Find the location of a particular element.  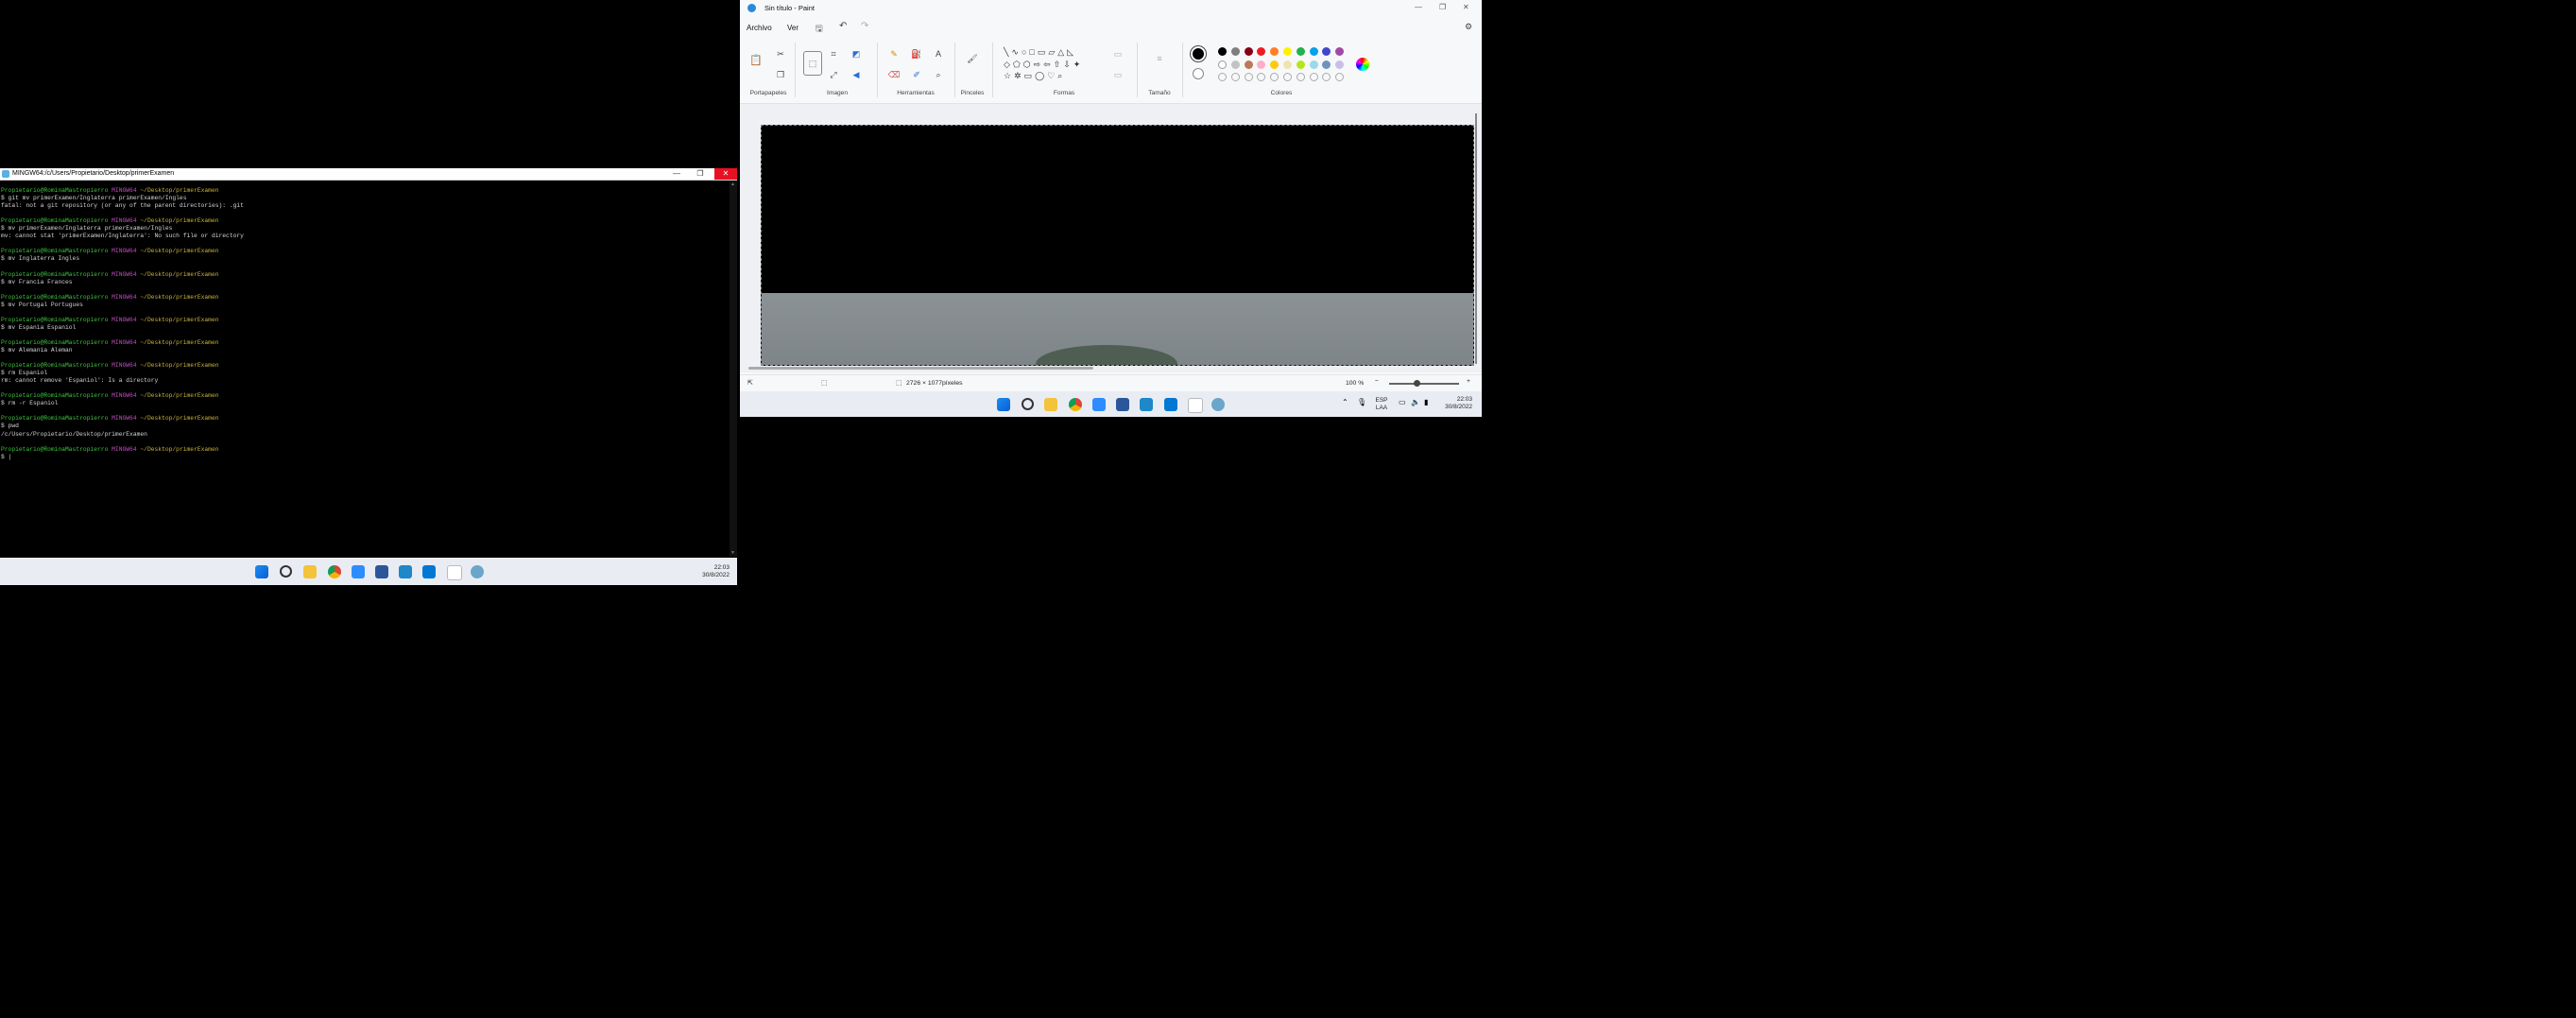

magnifier-icon: ⌕ is located at coordinates (938, 74).